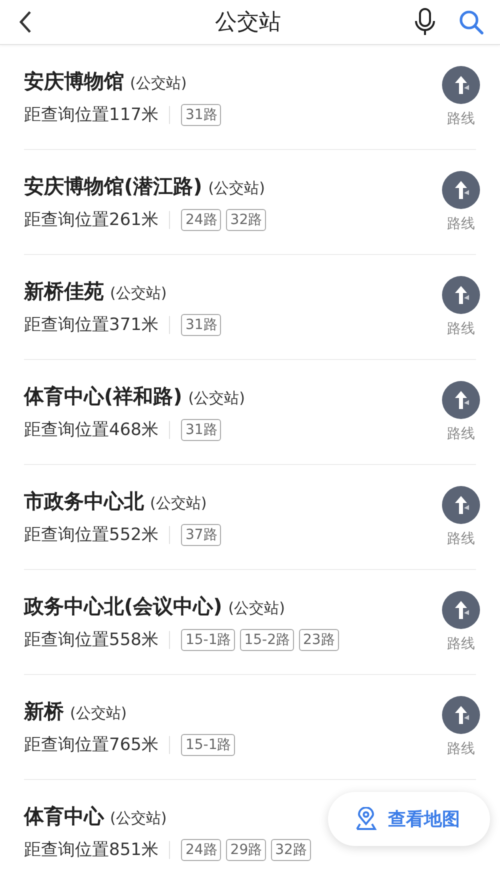  Describe the element at coordinates (91, 850) in the screenshot. I see `distance-text: 距查询位置851米` at that location.